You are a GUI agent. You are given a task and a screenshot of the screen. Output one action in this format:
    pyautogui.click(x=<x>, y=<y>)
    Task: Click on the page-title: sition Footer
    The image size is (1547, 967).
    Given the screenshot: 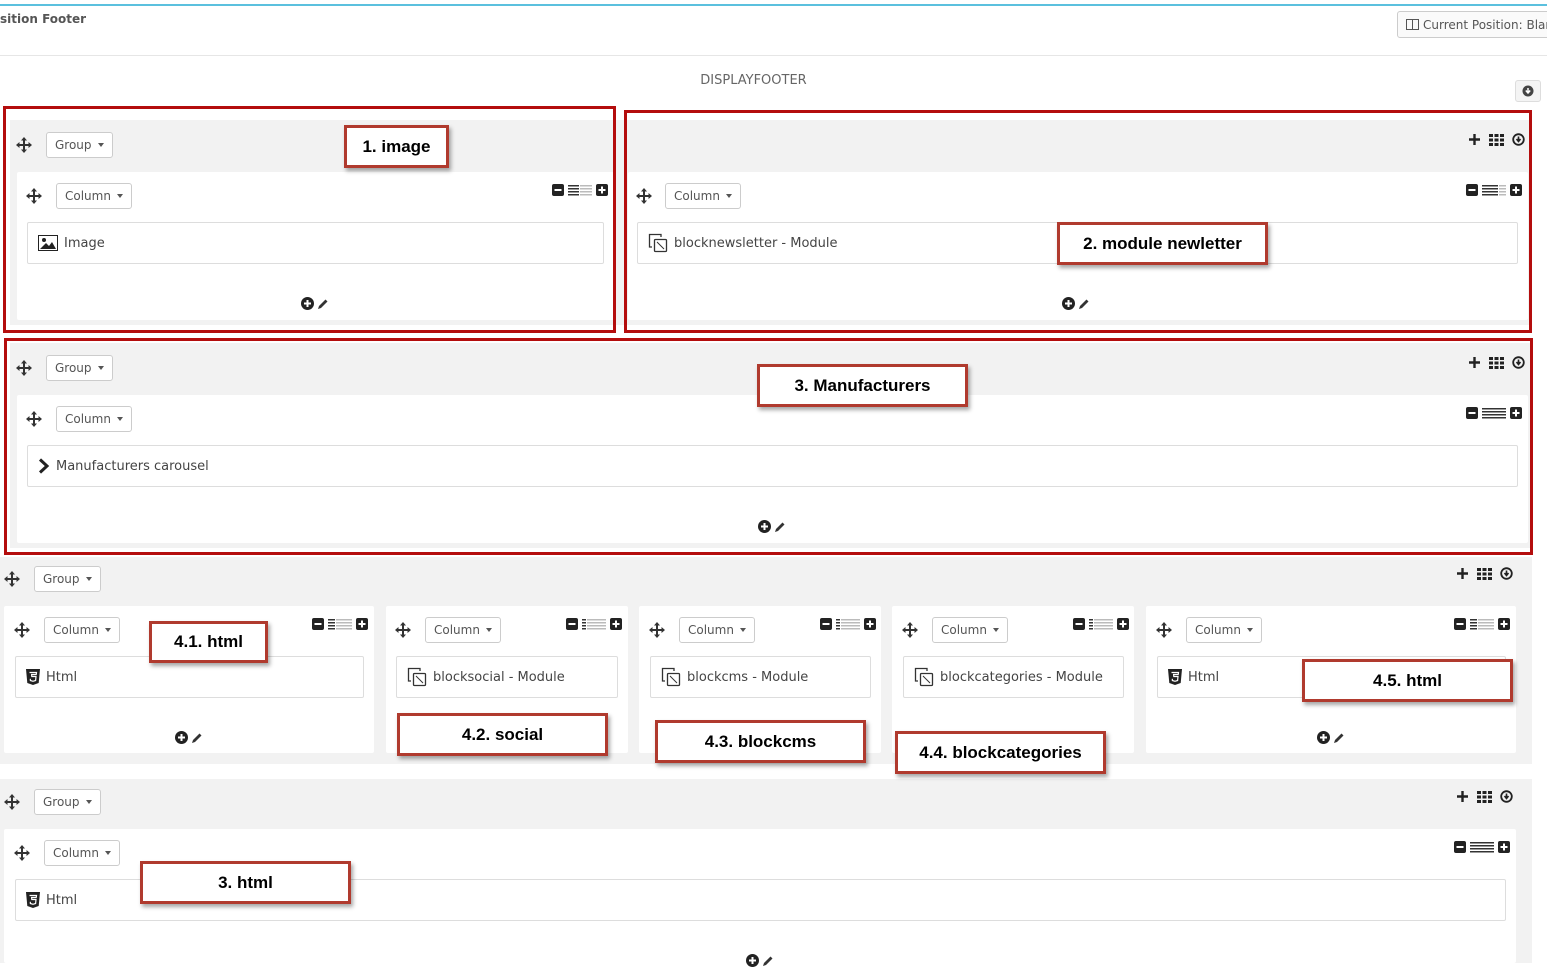 What is the action you would take?
    pyautogui.click(x=43, y=19)
    